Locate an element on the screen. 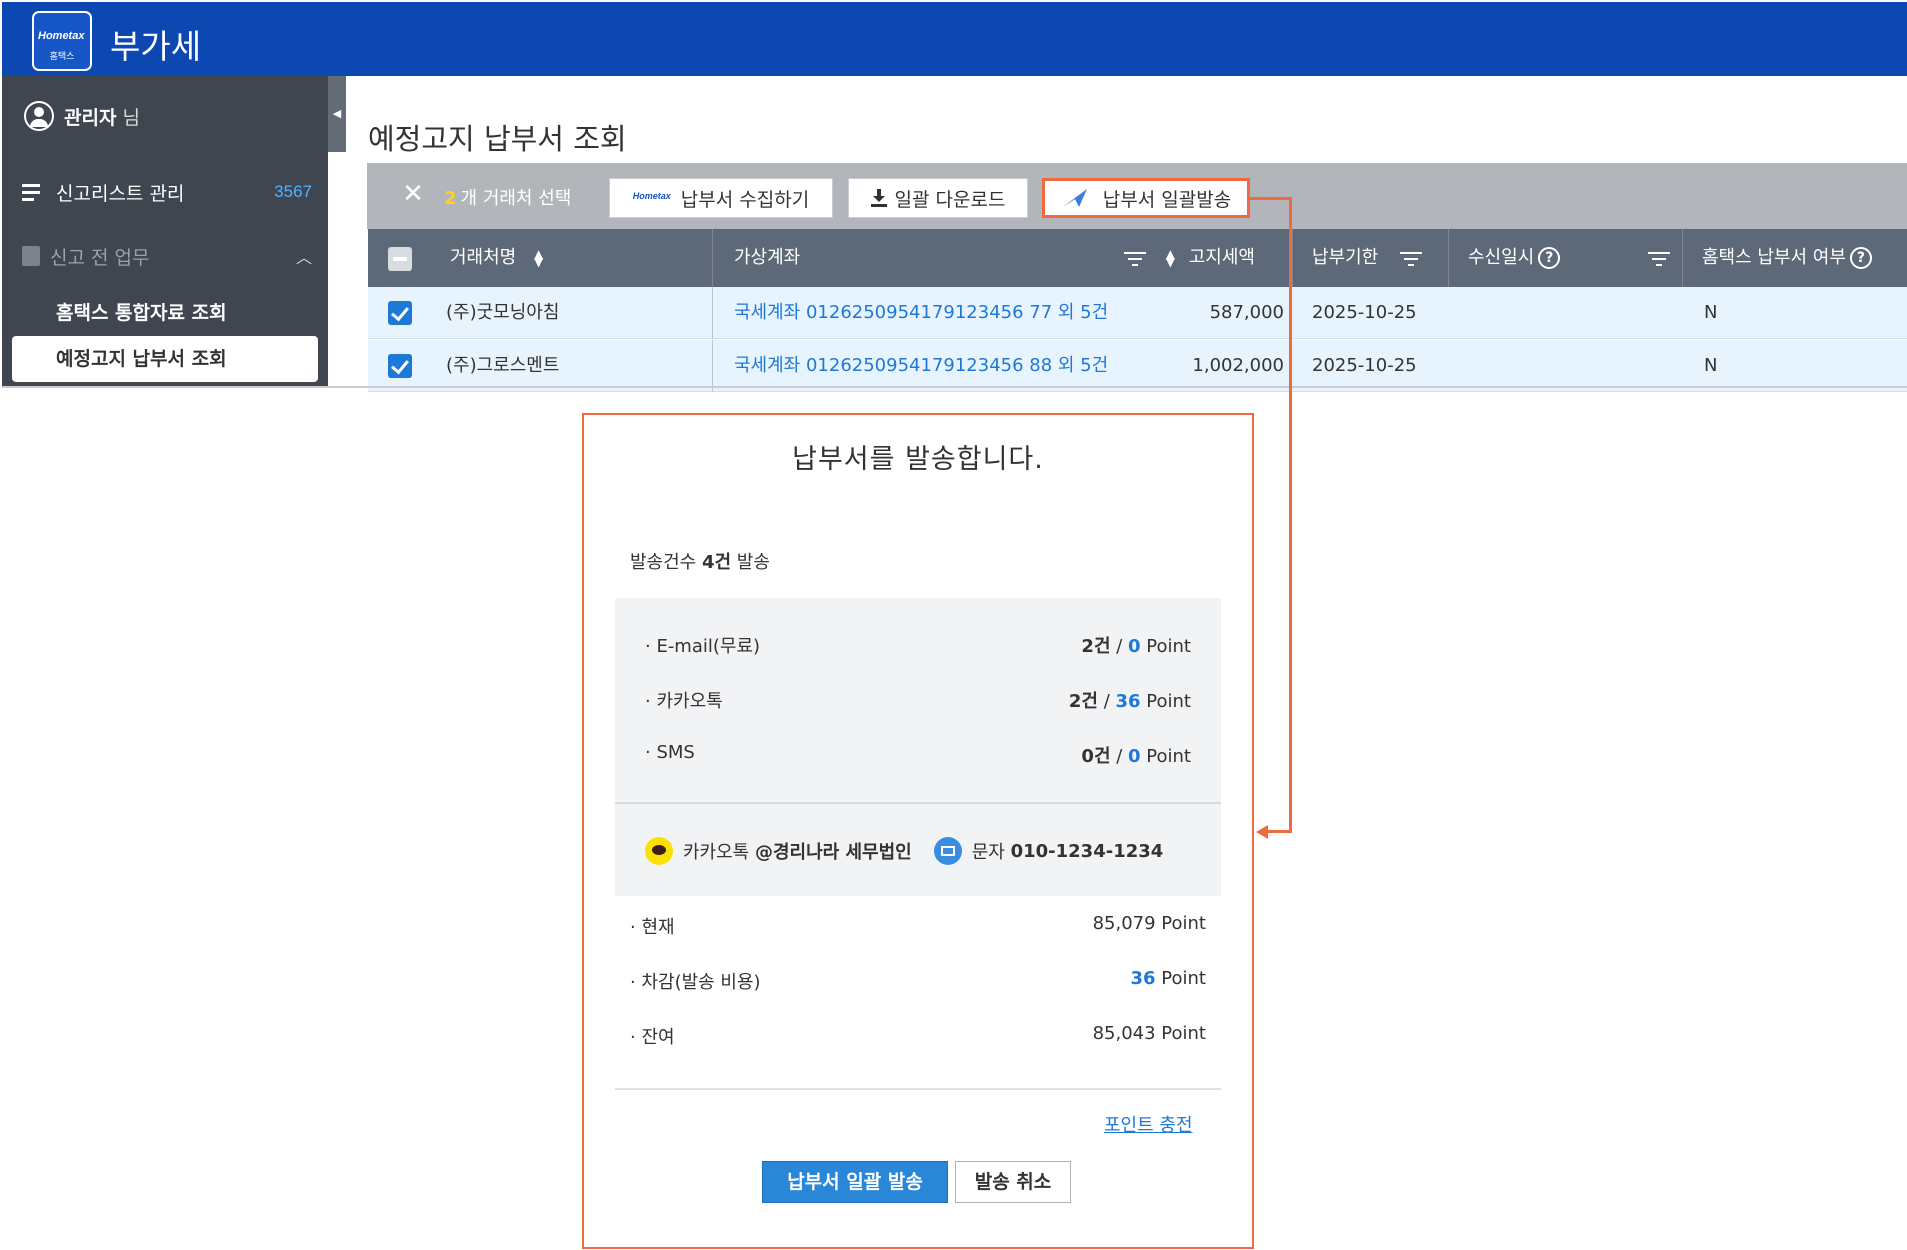  report-count-badge: 3567 is located at coordinates (293, 191).